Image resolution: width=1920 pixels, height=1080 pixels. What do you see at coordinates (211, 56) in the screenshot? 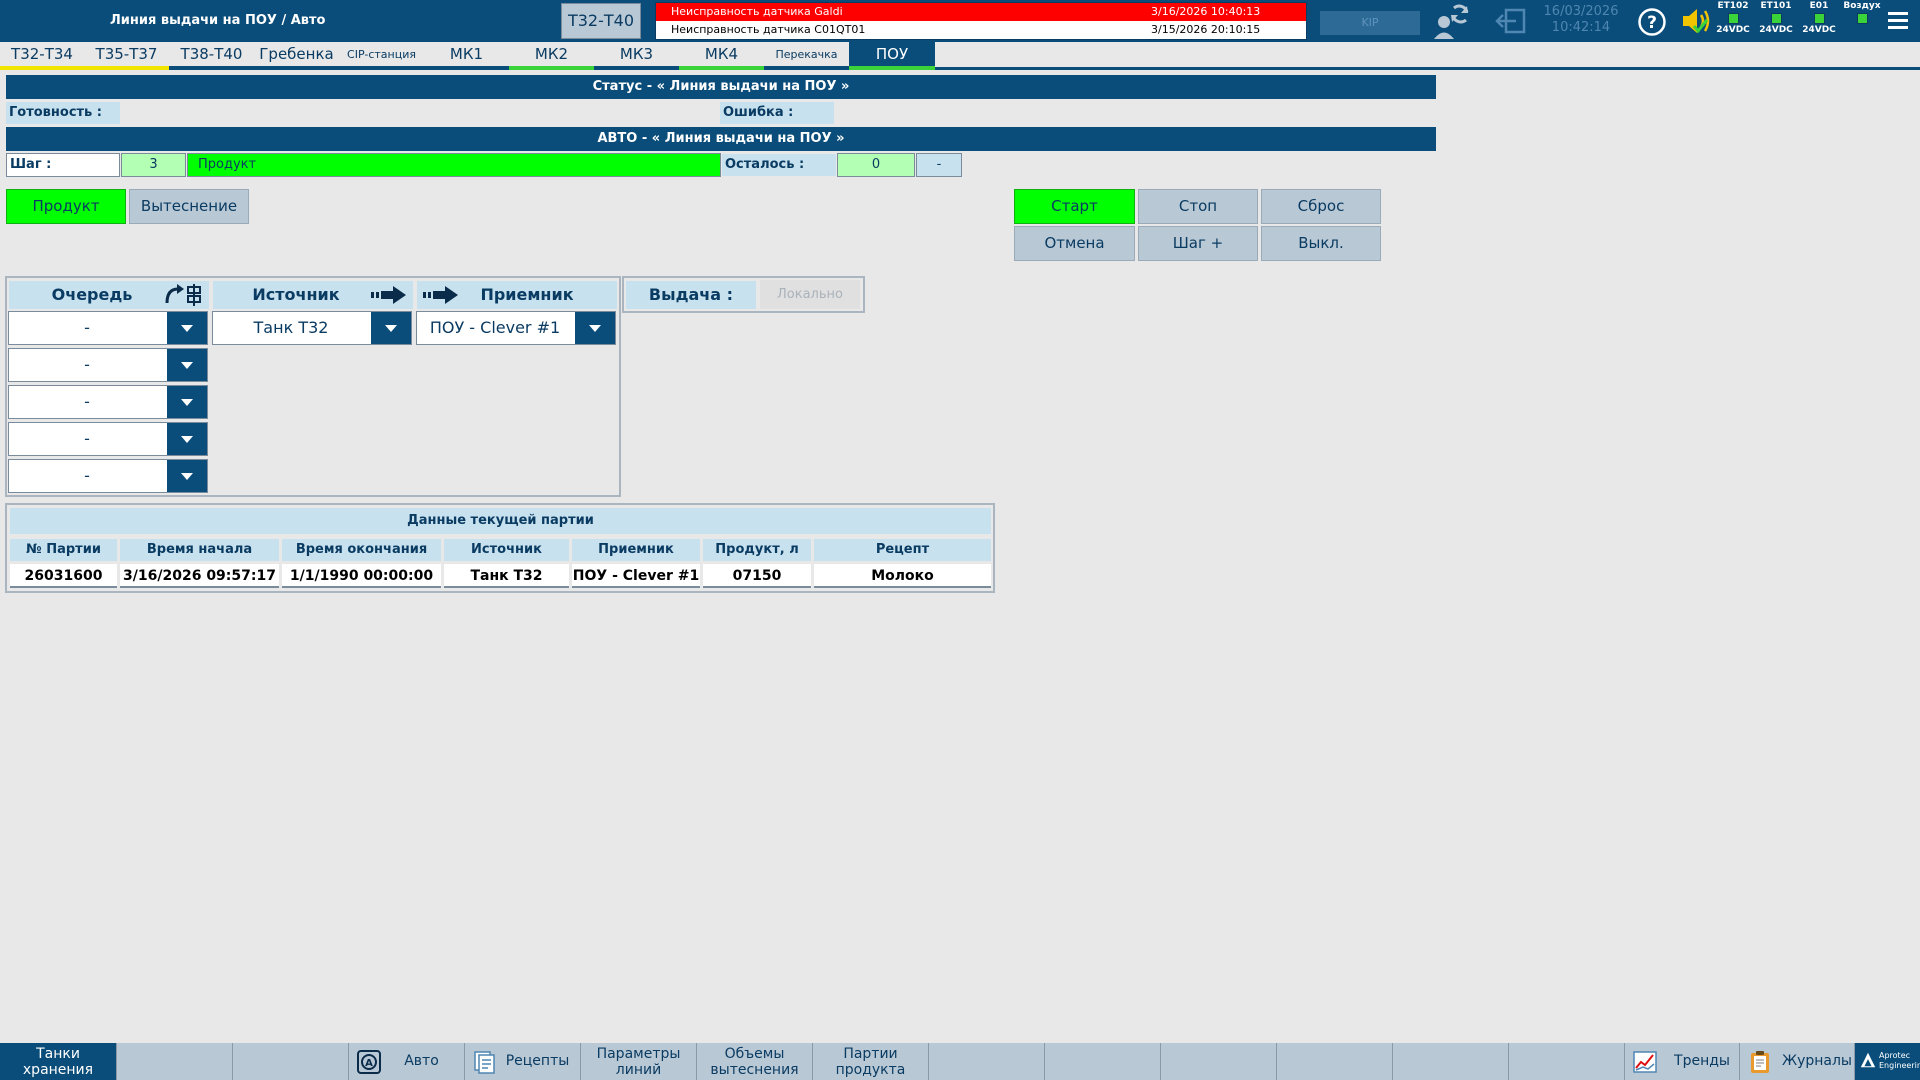
I see `tab-t38-t40: Т38-Т40` at bounding box center [211, 56].